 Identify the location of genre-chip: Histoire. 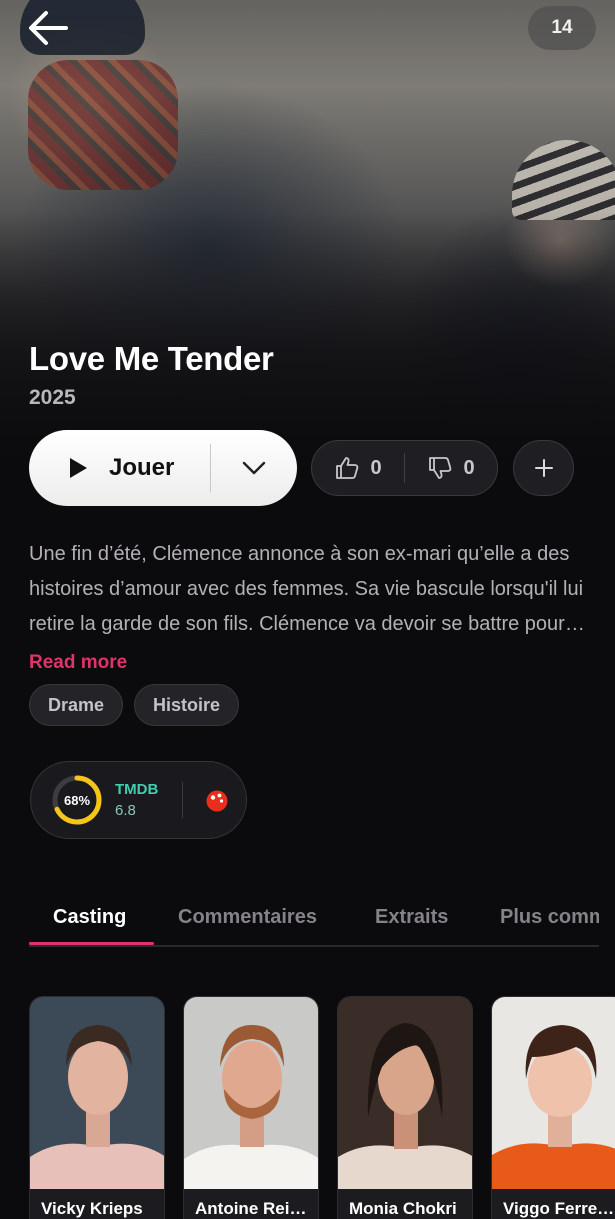
(187, 705).